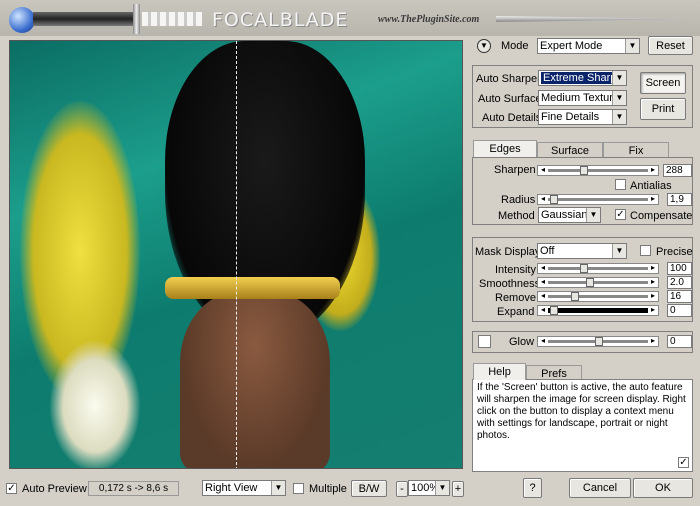  What do you see at coordinates (505, 148) in the screenshot?
I see `tab-edges: Edges` at bounding box center [505, 148].